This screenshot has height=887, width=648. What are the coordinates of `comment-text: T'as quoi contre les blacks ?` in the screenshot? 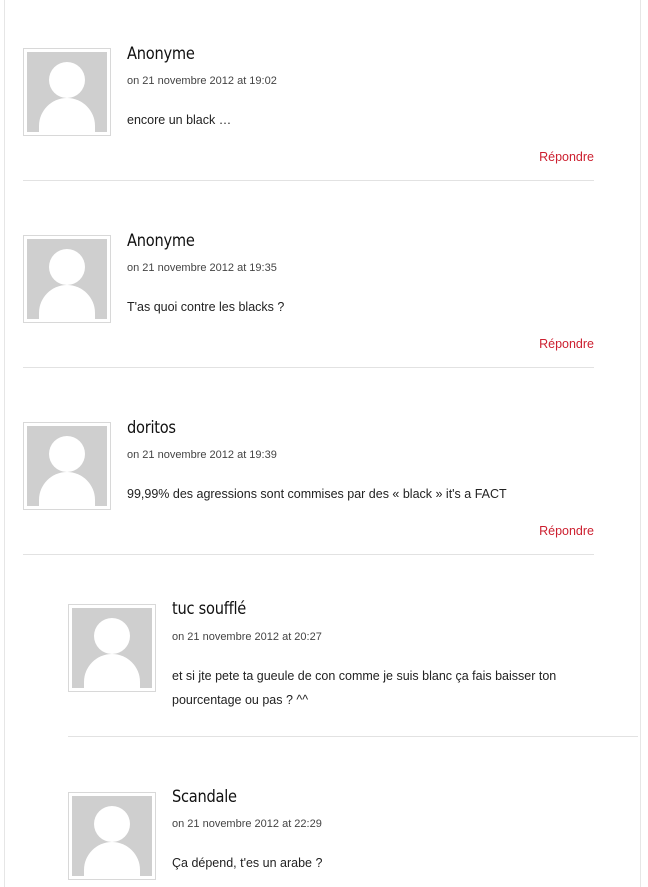 It's located at (206, 307).